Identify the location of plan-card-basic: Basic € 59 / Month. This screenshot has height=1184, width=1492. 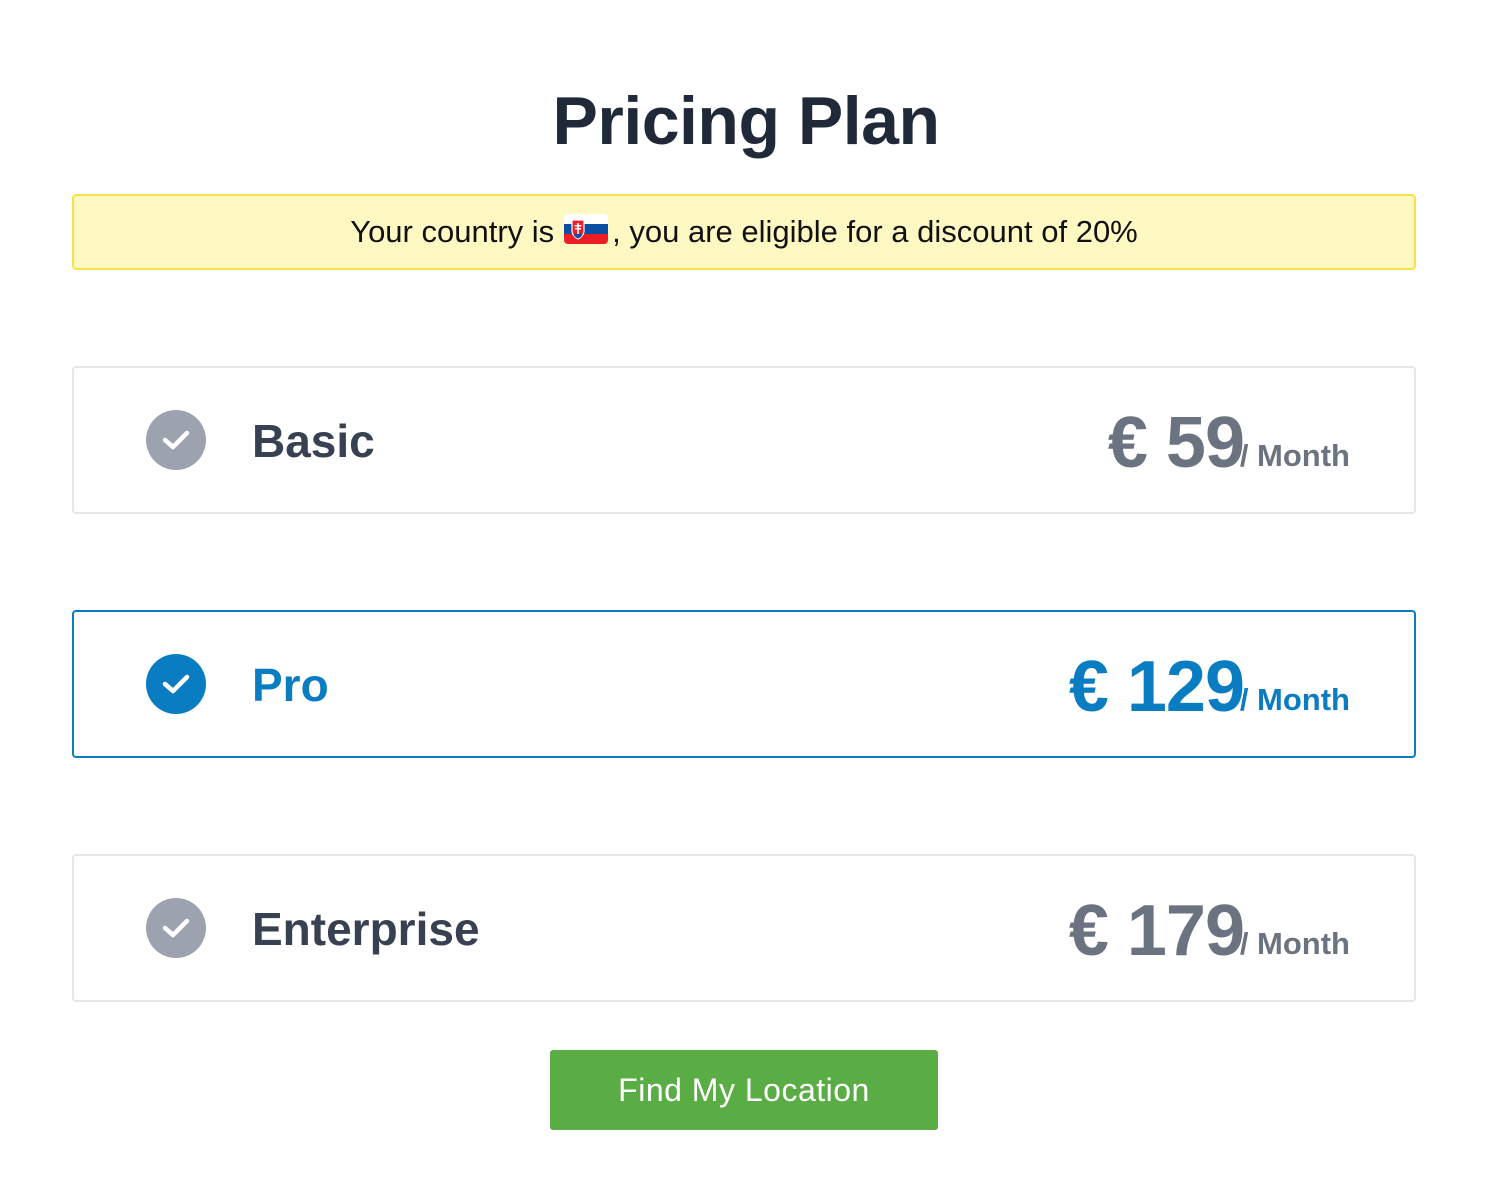
(744, 440).